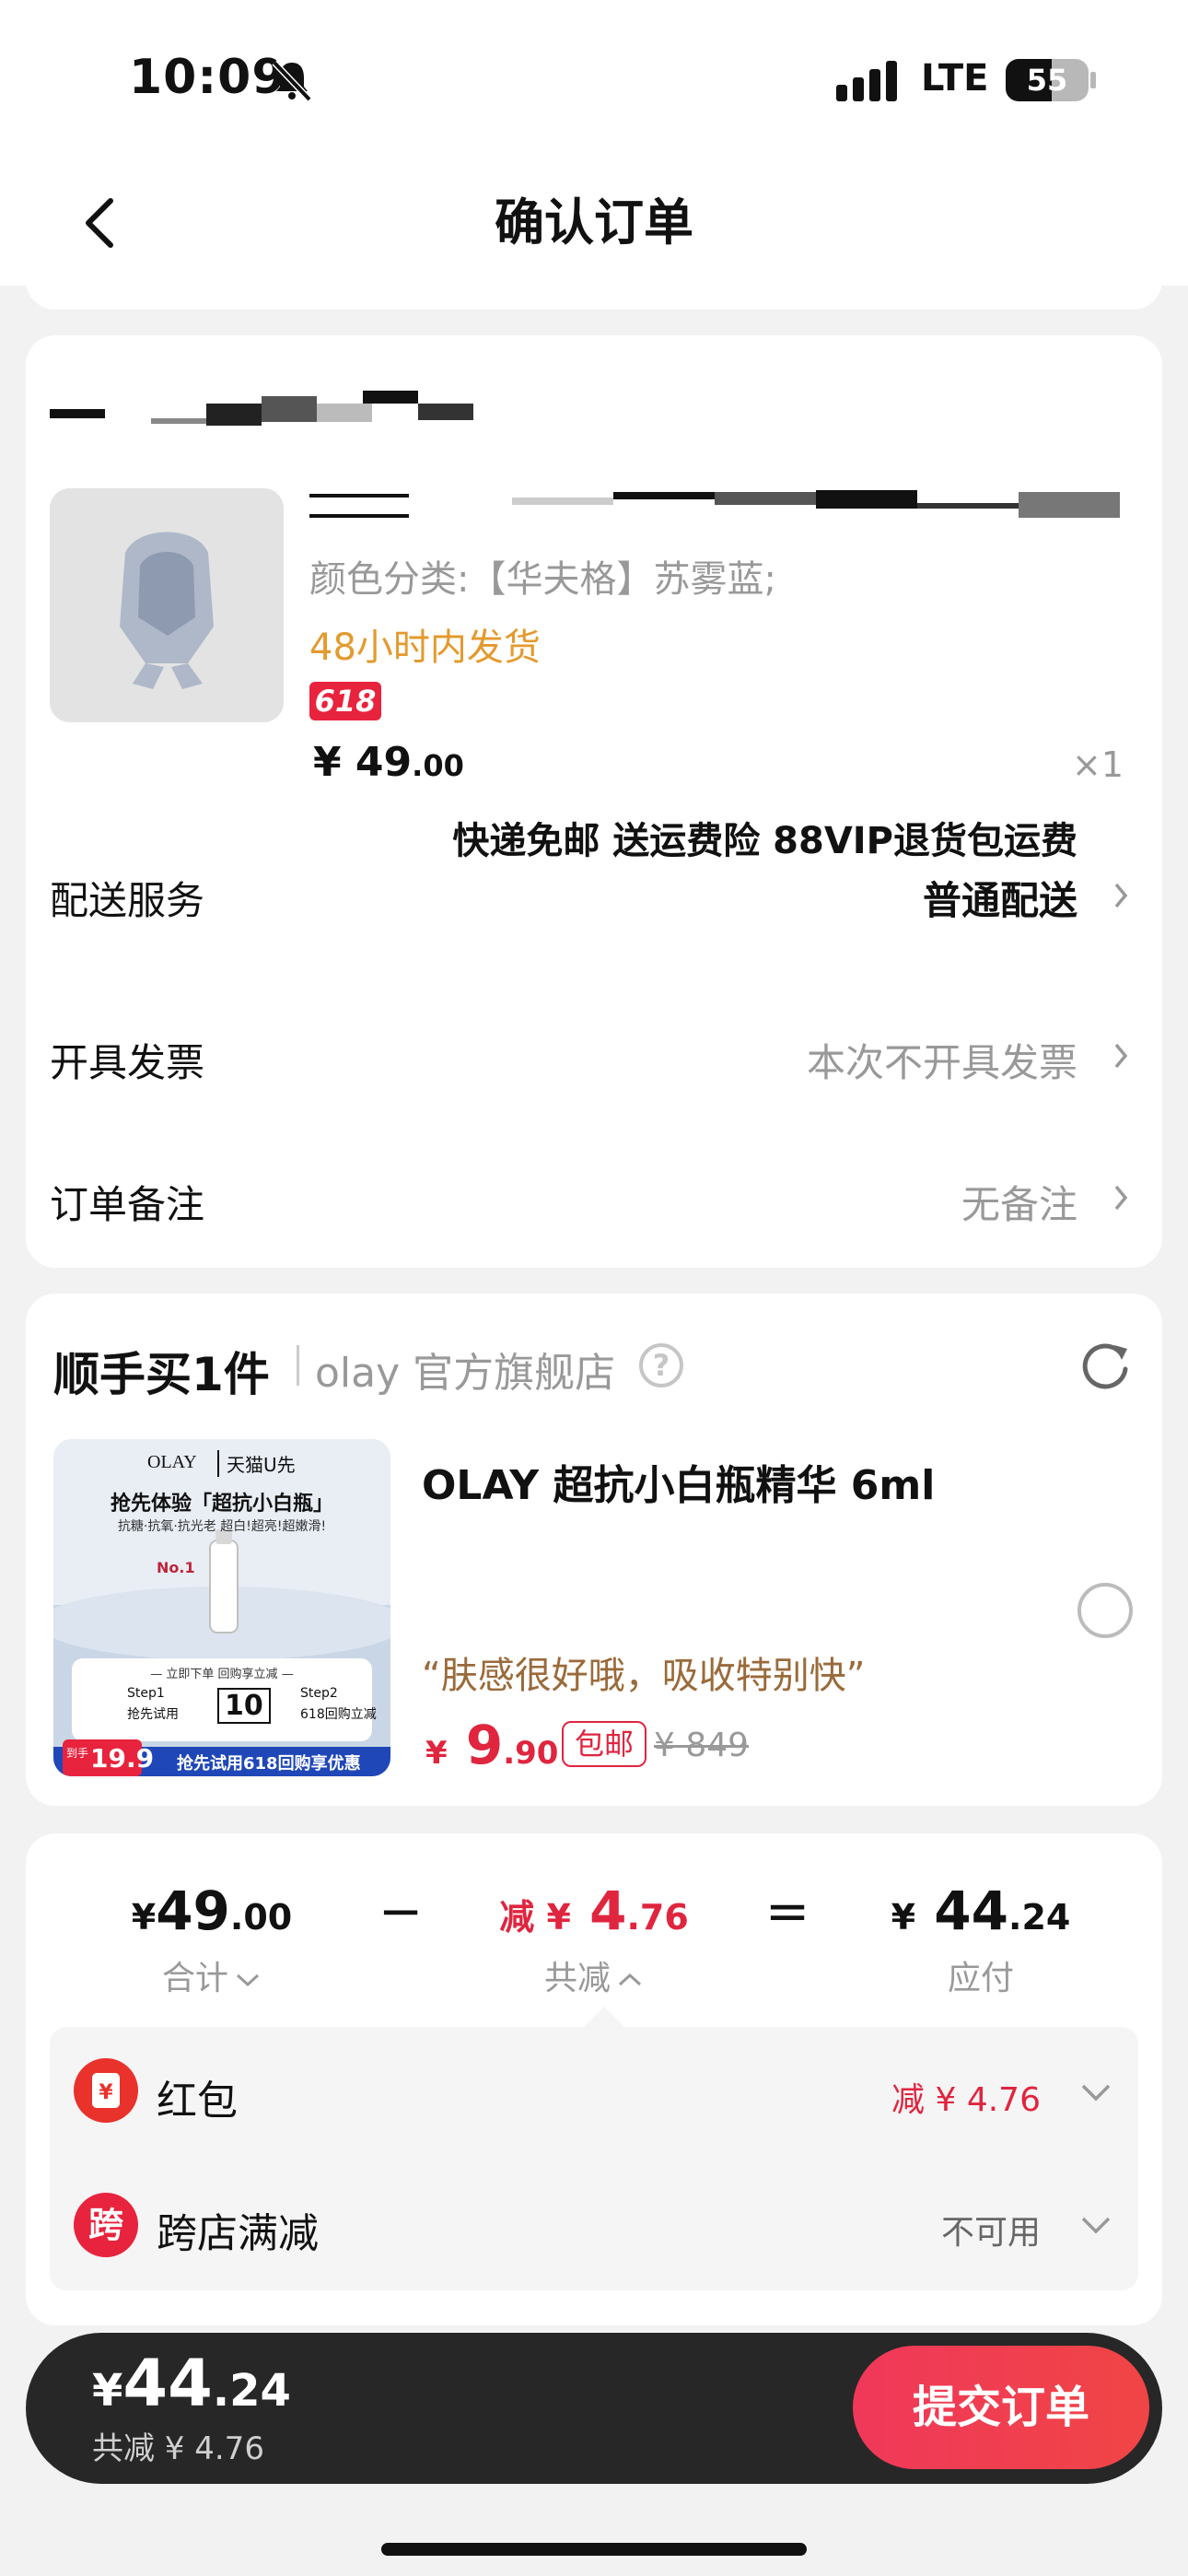 Image resolution: width=1188 pixels, height=2576 pixels. What do you see at coordinates (122, 1758) in the screenshot?
I see `ad-price-tag: 19.9` at bounding box center [122, 1758].